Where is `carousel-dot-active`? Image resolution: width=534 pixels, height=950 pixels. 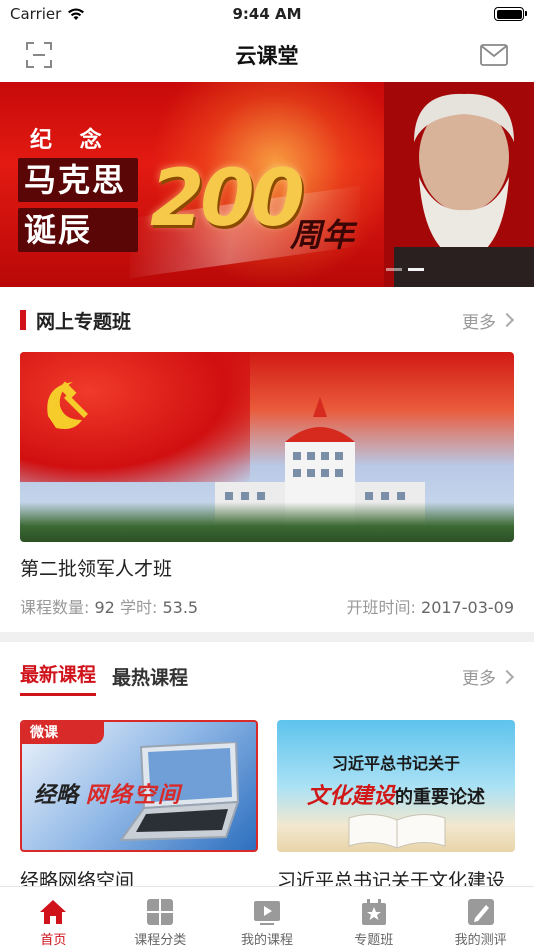 carousel-dot-active is located at coordinates (416, 269).